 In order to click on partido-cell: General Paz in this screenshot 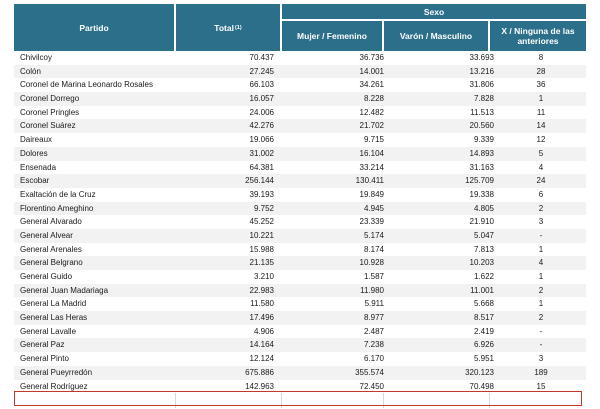, I will do `click(42, 345)`.